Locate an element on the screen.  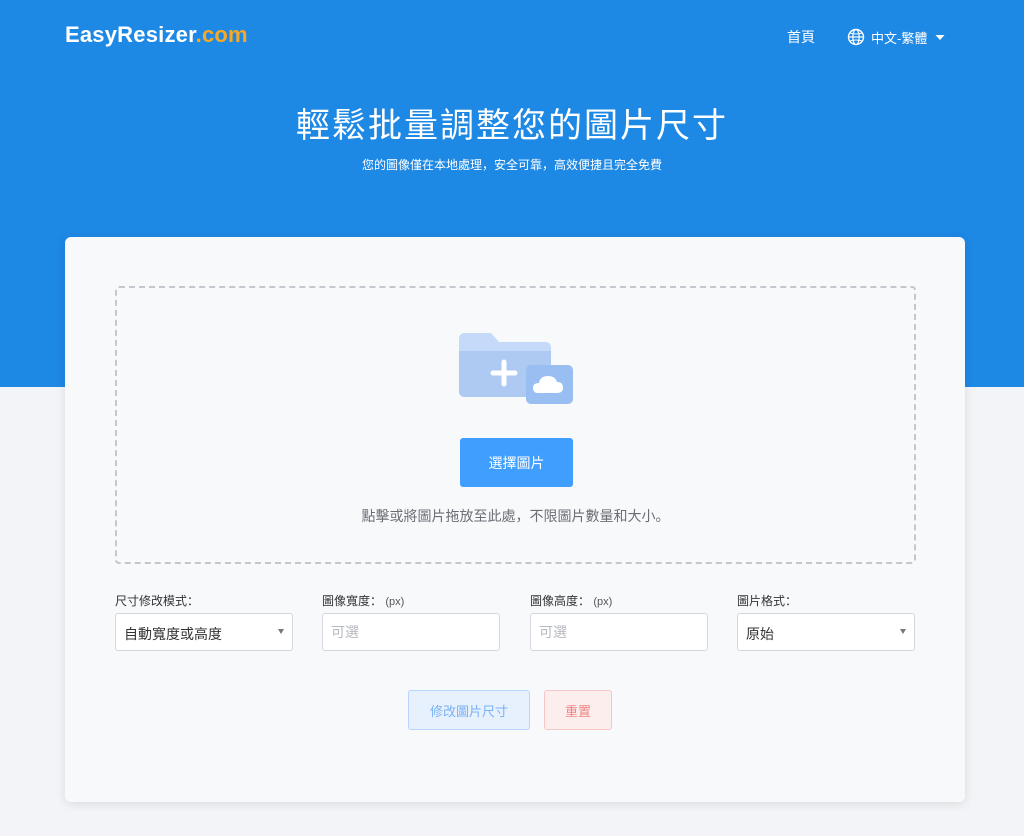
format-field: 圖片格式： 原始 is located at coordinates (826, 622).